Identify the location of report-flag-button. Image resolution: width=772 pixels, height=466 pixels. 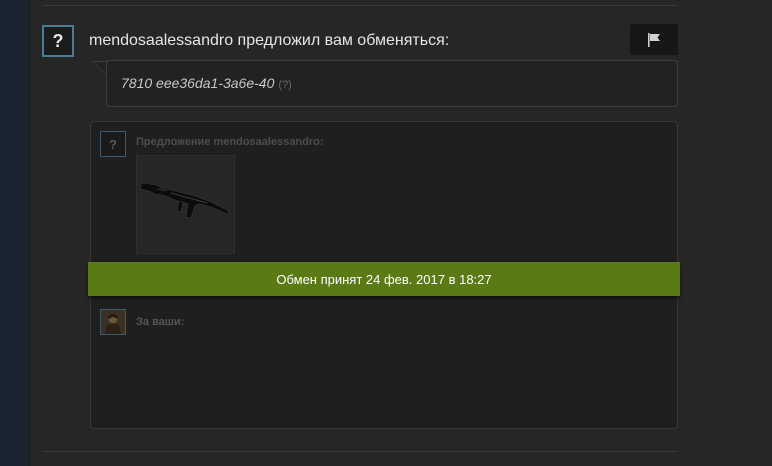
(654, 39).